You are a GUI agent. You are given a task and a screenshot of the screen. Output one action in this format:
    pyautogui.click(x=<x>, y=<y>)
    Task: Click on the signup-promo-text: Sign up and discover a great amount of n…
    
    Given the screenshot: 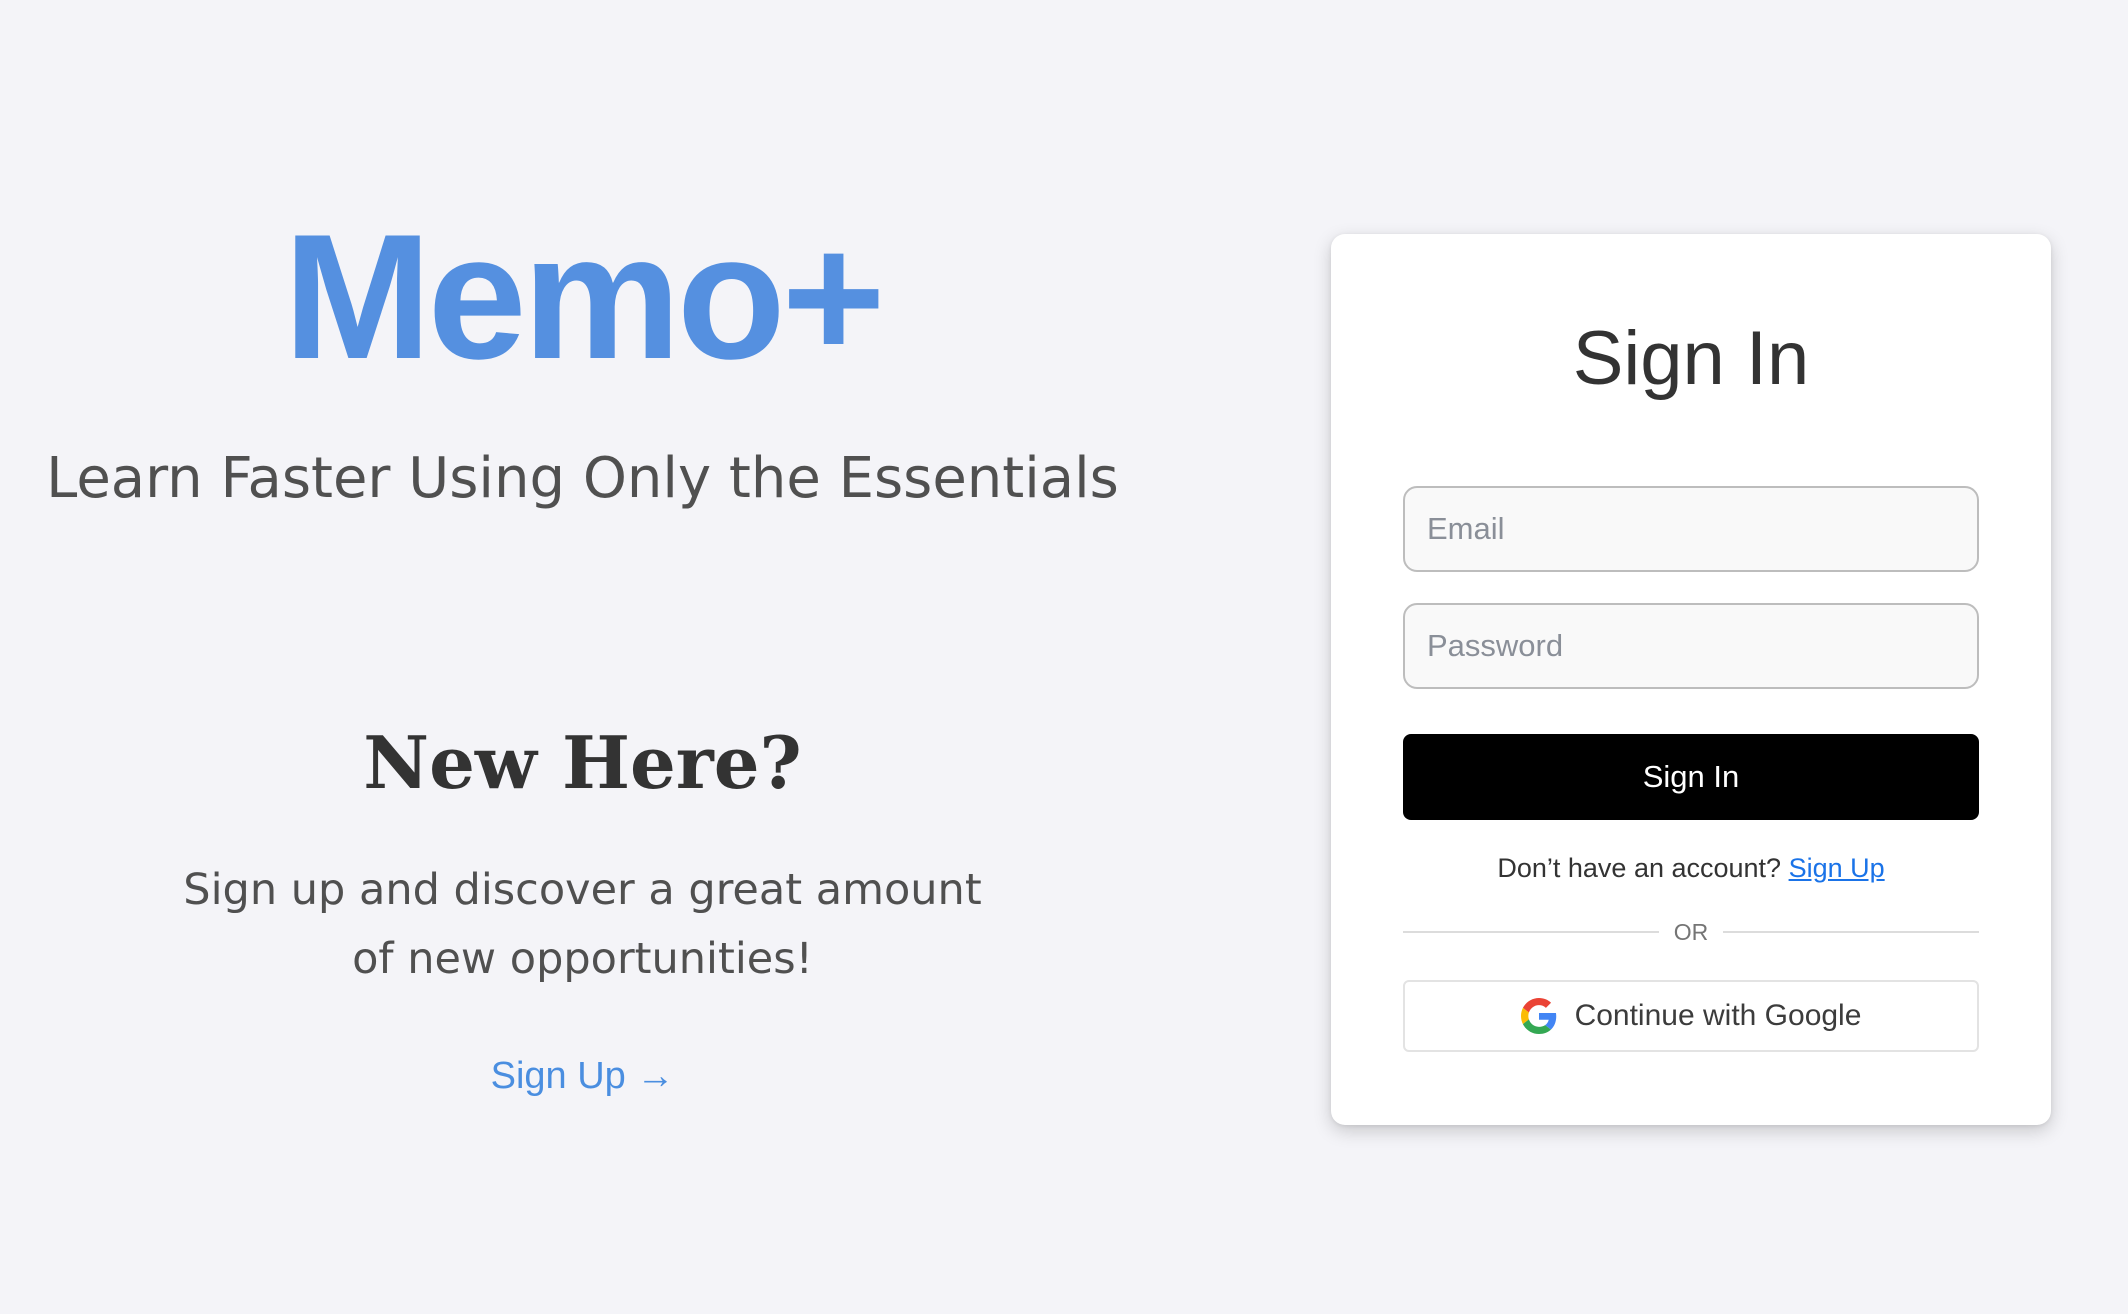 What is the action you would take?
    pyautogui.click(x=582, y=924)
    